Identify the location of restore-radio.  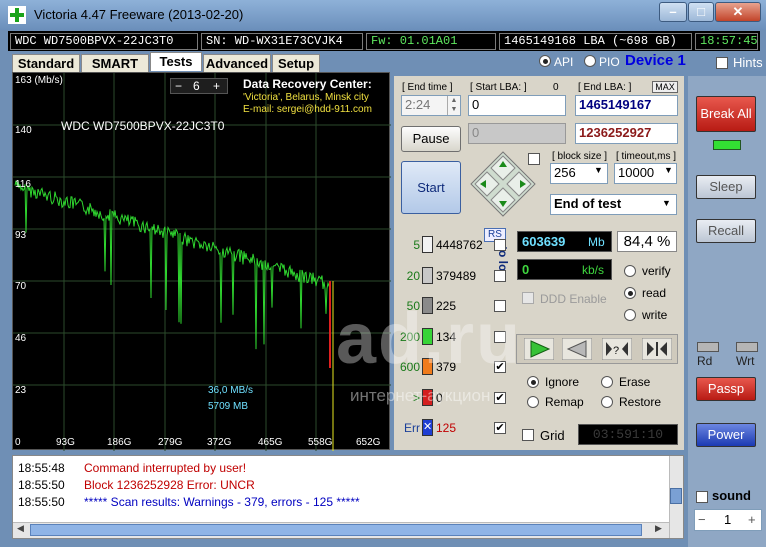
(607, 402).